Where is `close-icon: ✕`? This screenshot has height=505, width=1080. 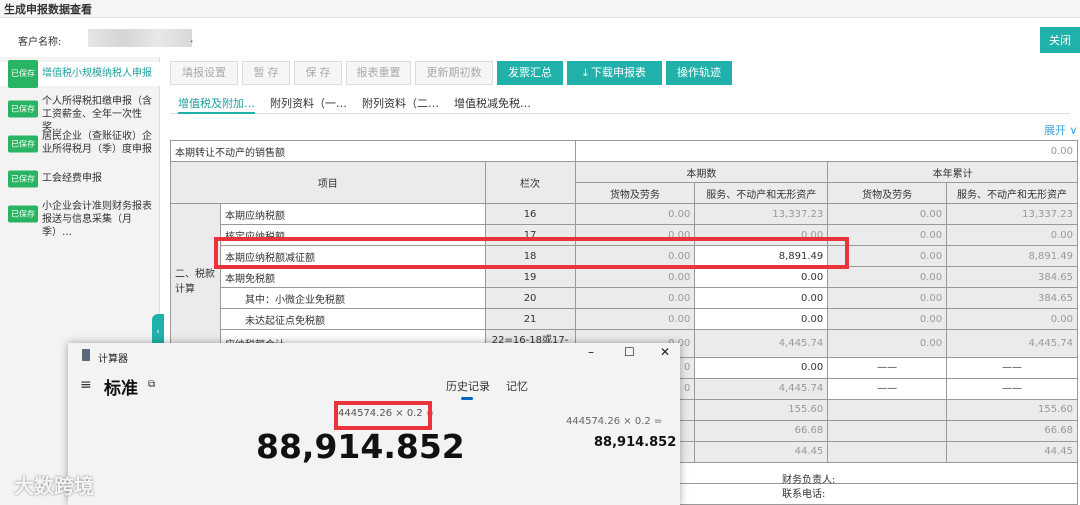 close-icon: ✕ is located at coordinates (665, 352).